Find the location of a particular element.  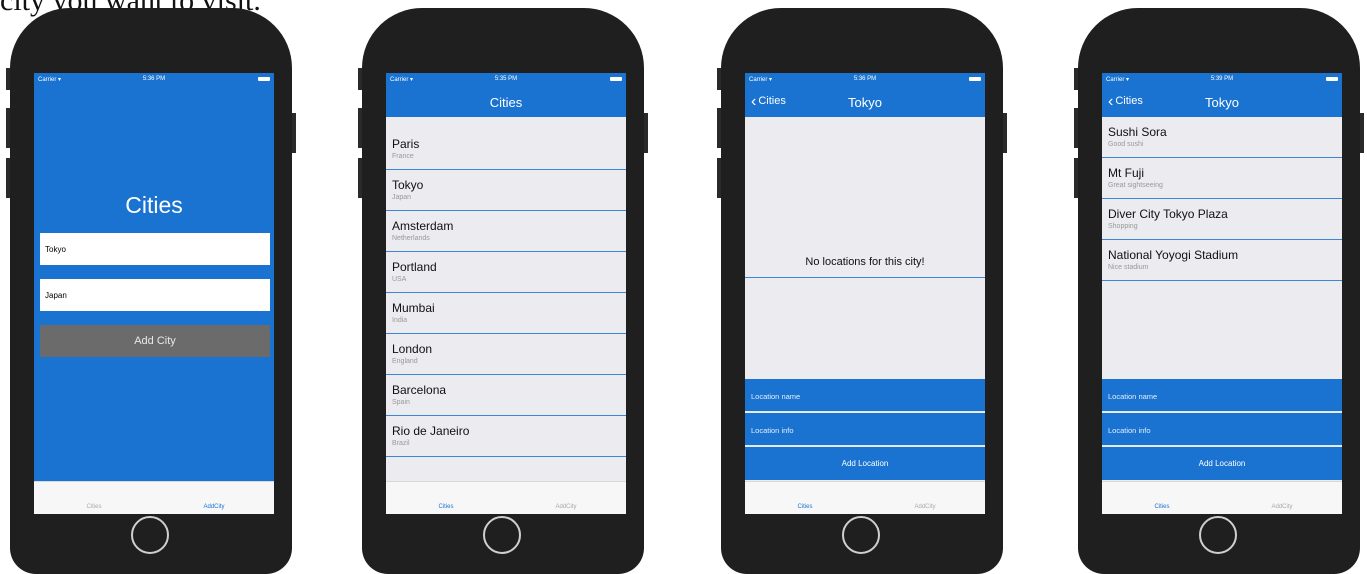

status-bar: Carrier ▾ 5:35 PM is located at coordinates (506, 80).